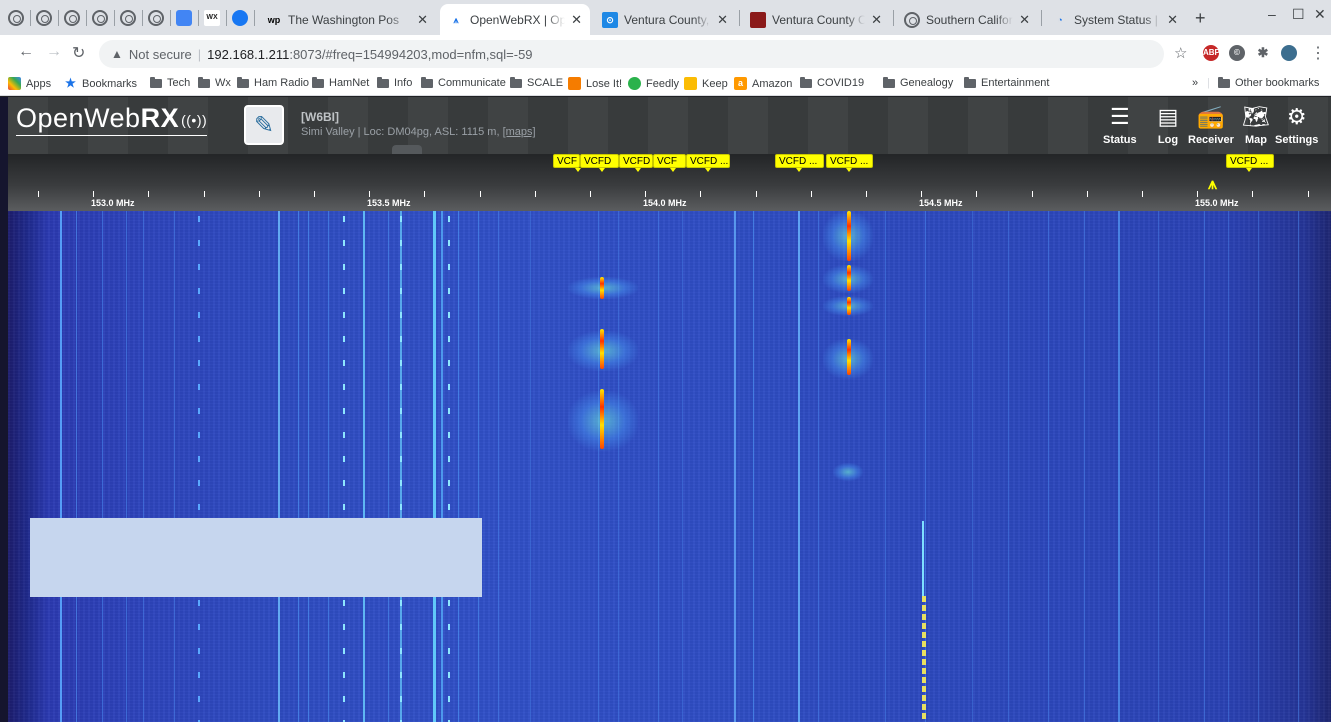 The height and width of the screenshot is (722, 1331). What do you see at coordinates (816, 19) in the screenshot?
I see `tab-ventura-county-2: Ventura County Calif ✕` at bounding box center [816, 19].